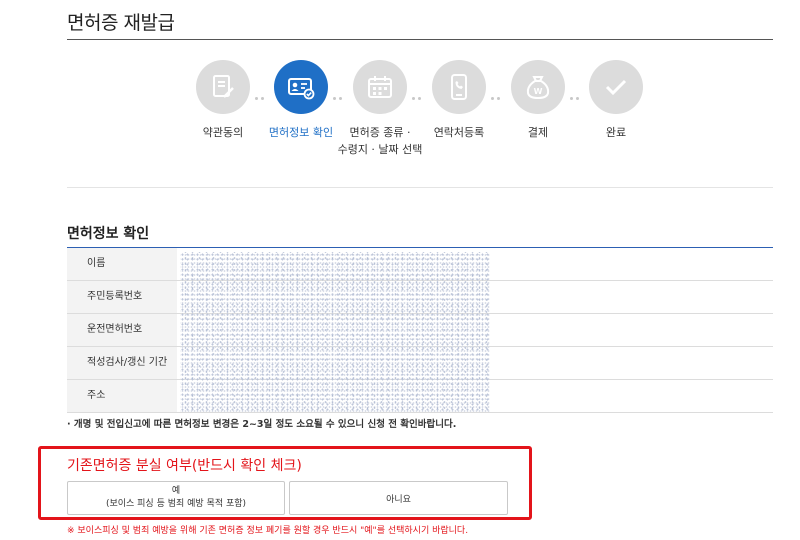 This screenshot has width=800, height=540. Describe the element at coordinates (122, 264) in the screenshot. I see `row-label-name: 이름` at that location.